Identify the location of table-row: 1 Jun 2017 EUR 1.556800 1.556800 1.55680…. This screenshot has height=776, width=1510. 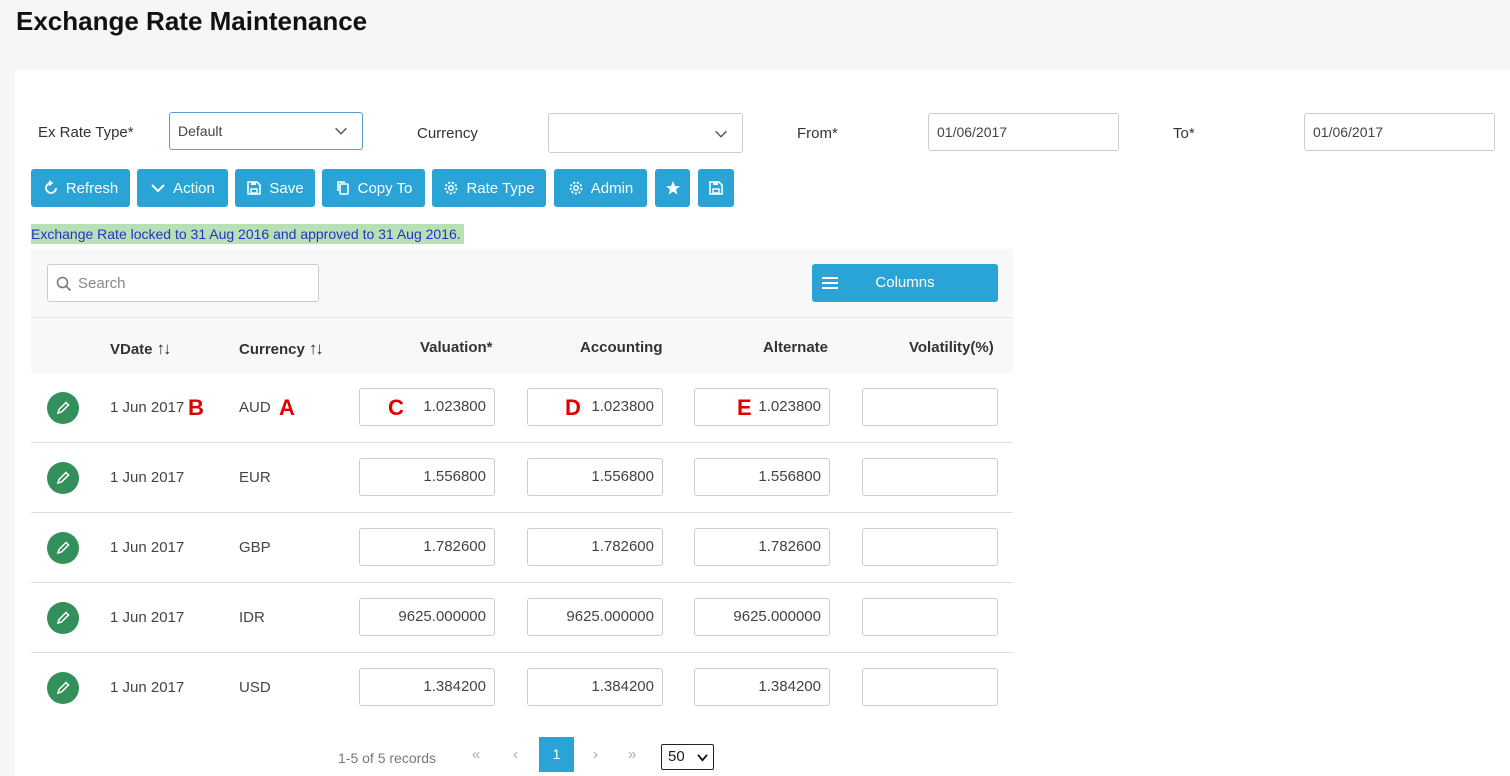
(522, 478).